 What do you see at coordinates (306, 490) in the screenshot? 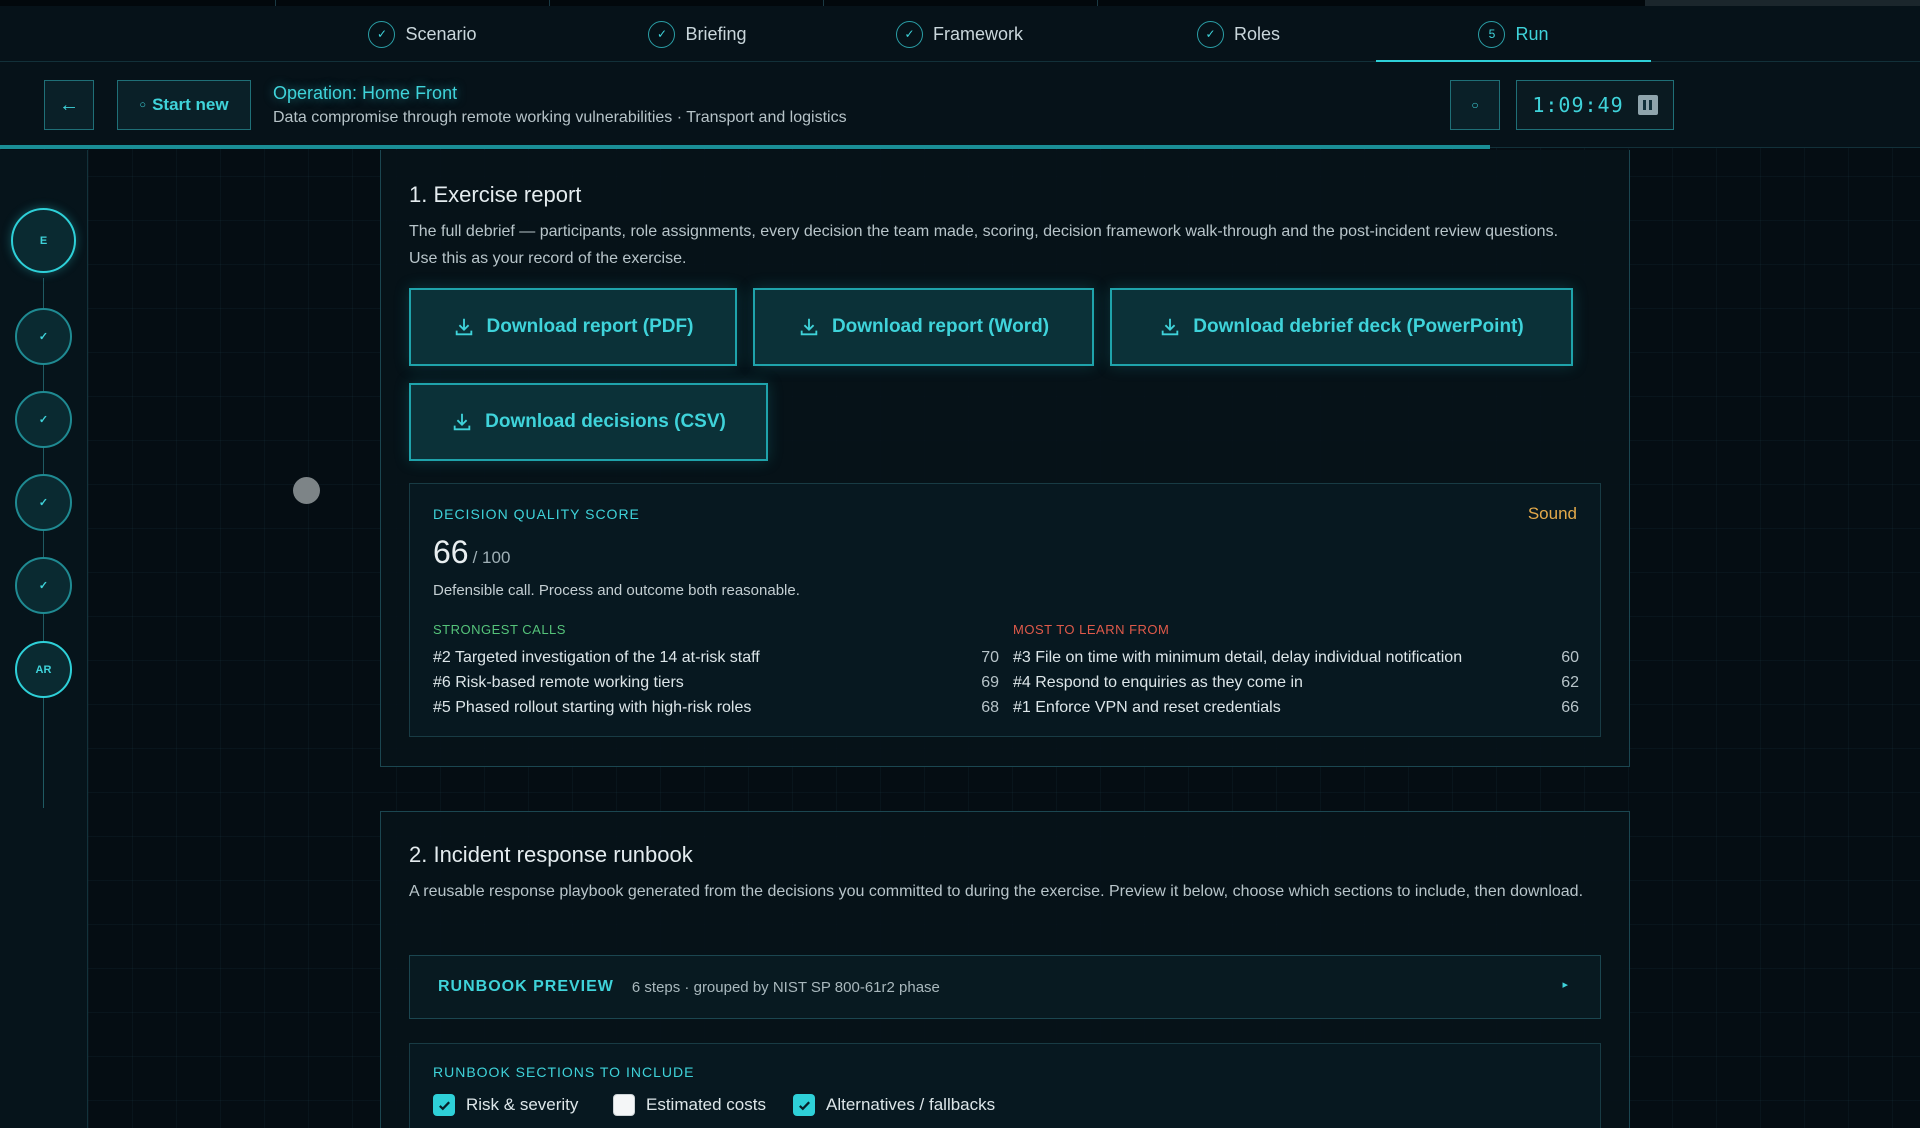
I see `cursor-indicator` at bounding box center [306, 490].